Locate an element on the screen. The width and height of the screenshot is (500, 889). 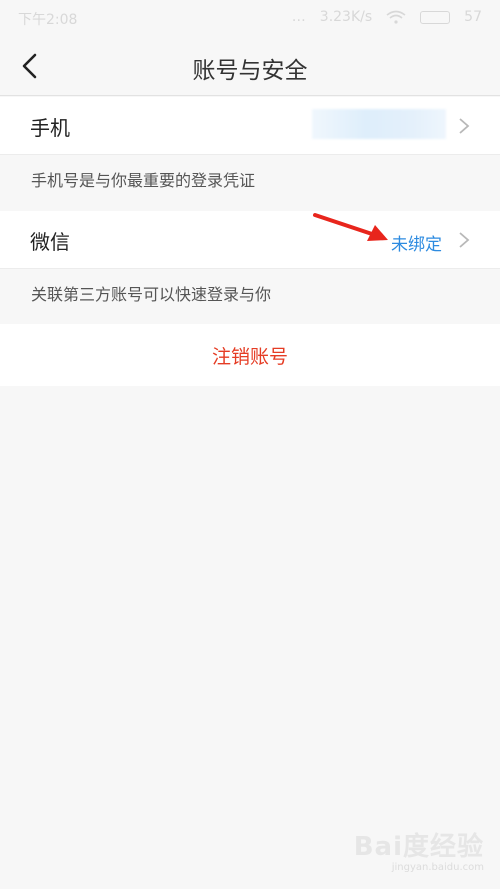
phone-hint: 手机号是与你最重要的登录凭证 is located at coordinates (143, 180).